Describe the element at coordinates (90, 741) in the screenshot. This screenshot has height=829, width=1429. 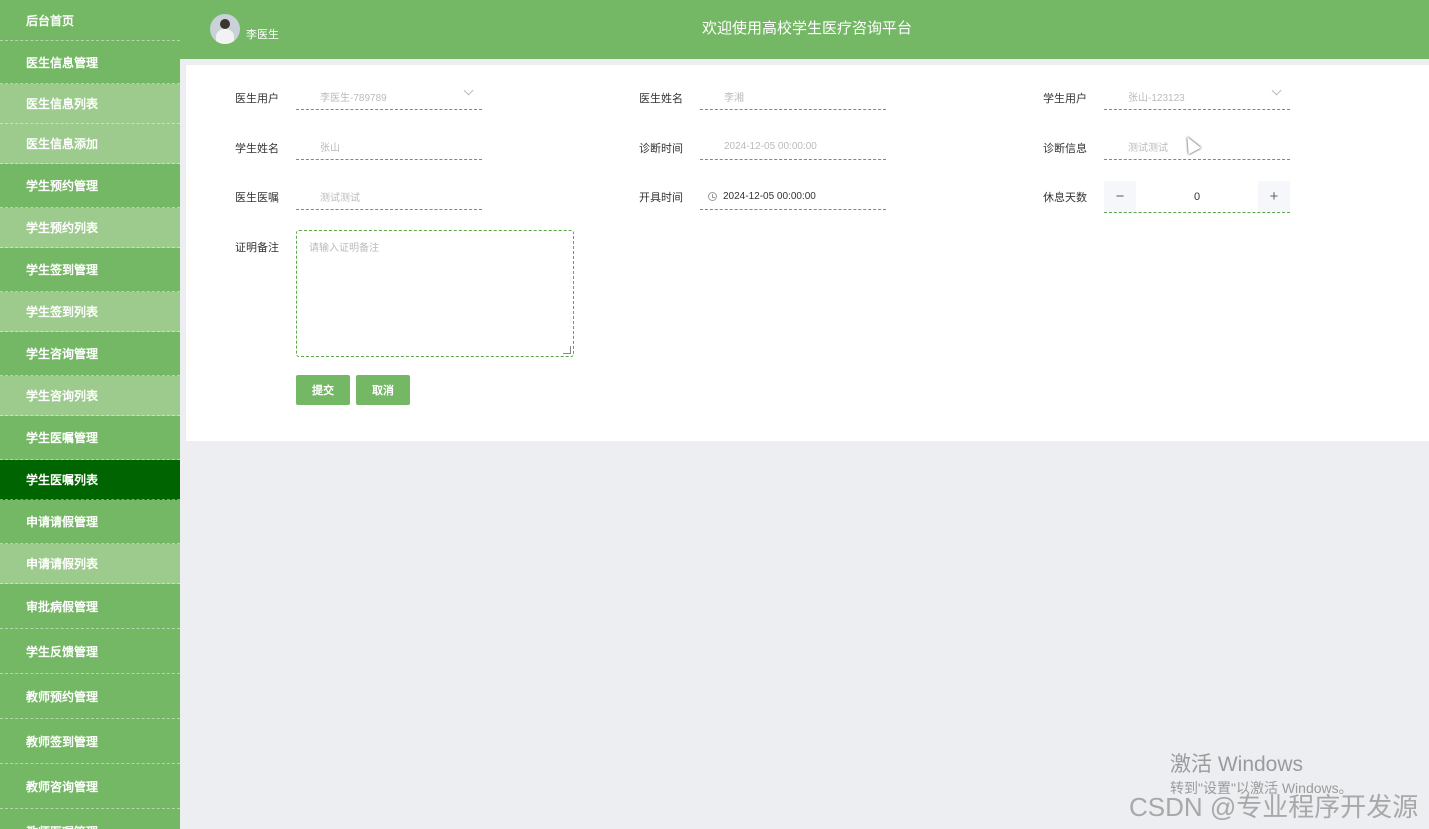
I see `sidebar-item-teacher-checkin: 教师签到管理` at that location.